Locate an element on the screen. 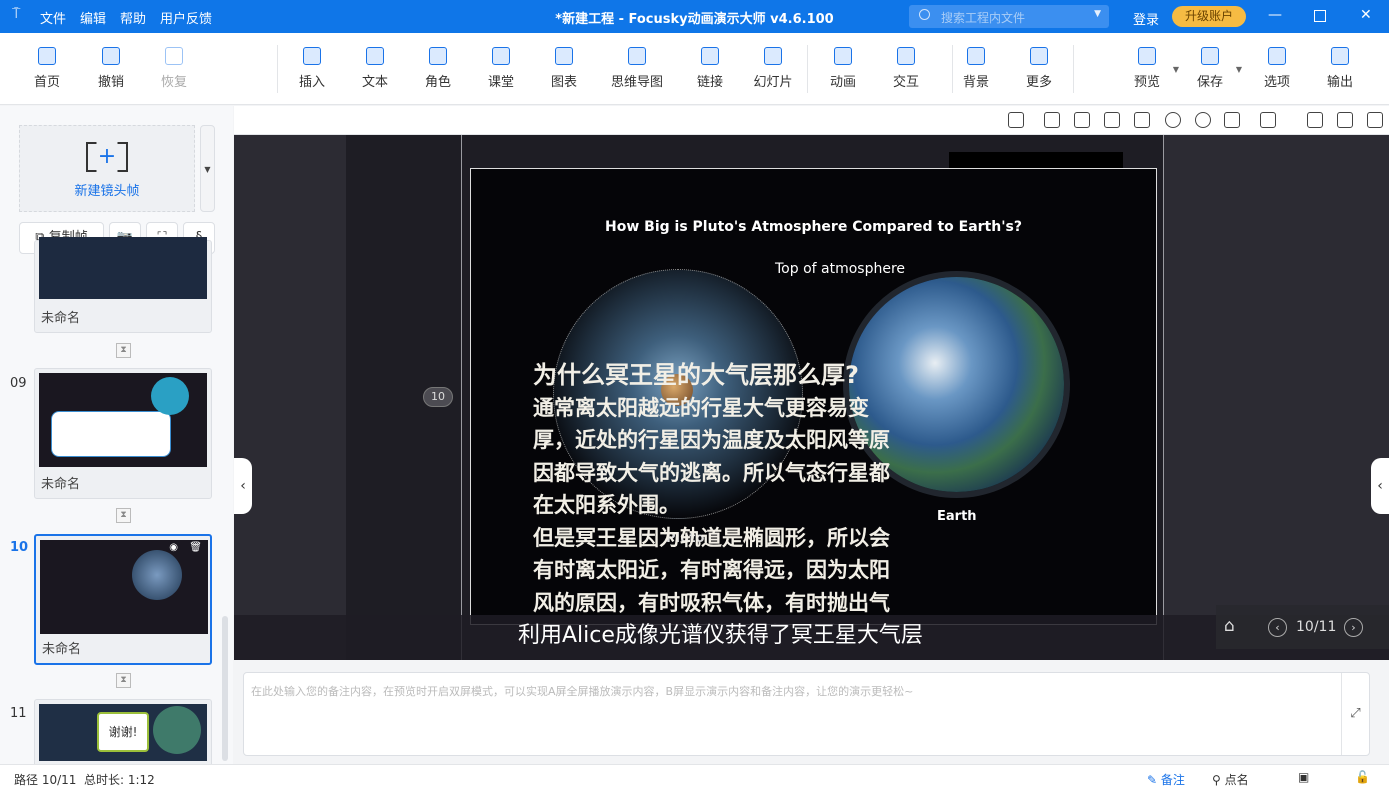 Image resolution: width=1389 pixels, height=790 pixels. toolbar-classroom-button: 课堂 is located at coordinates (501, 68).